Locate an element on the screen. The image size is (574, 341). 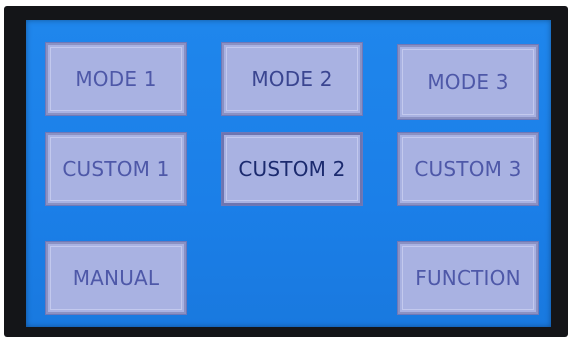
mode-3-button: MODE 3 is located at coordinates (468, 82).